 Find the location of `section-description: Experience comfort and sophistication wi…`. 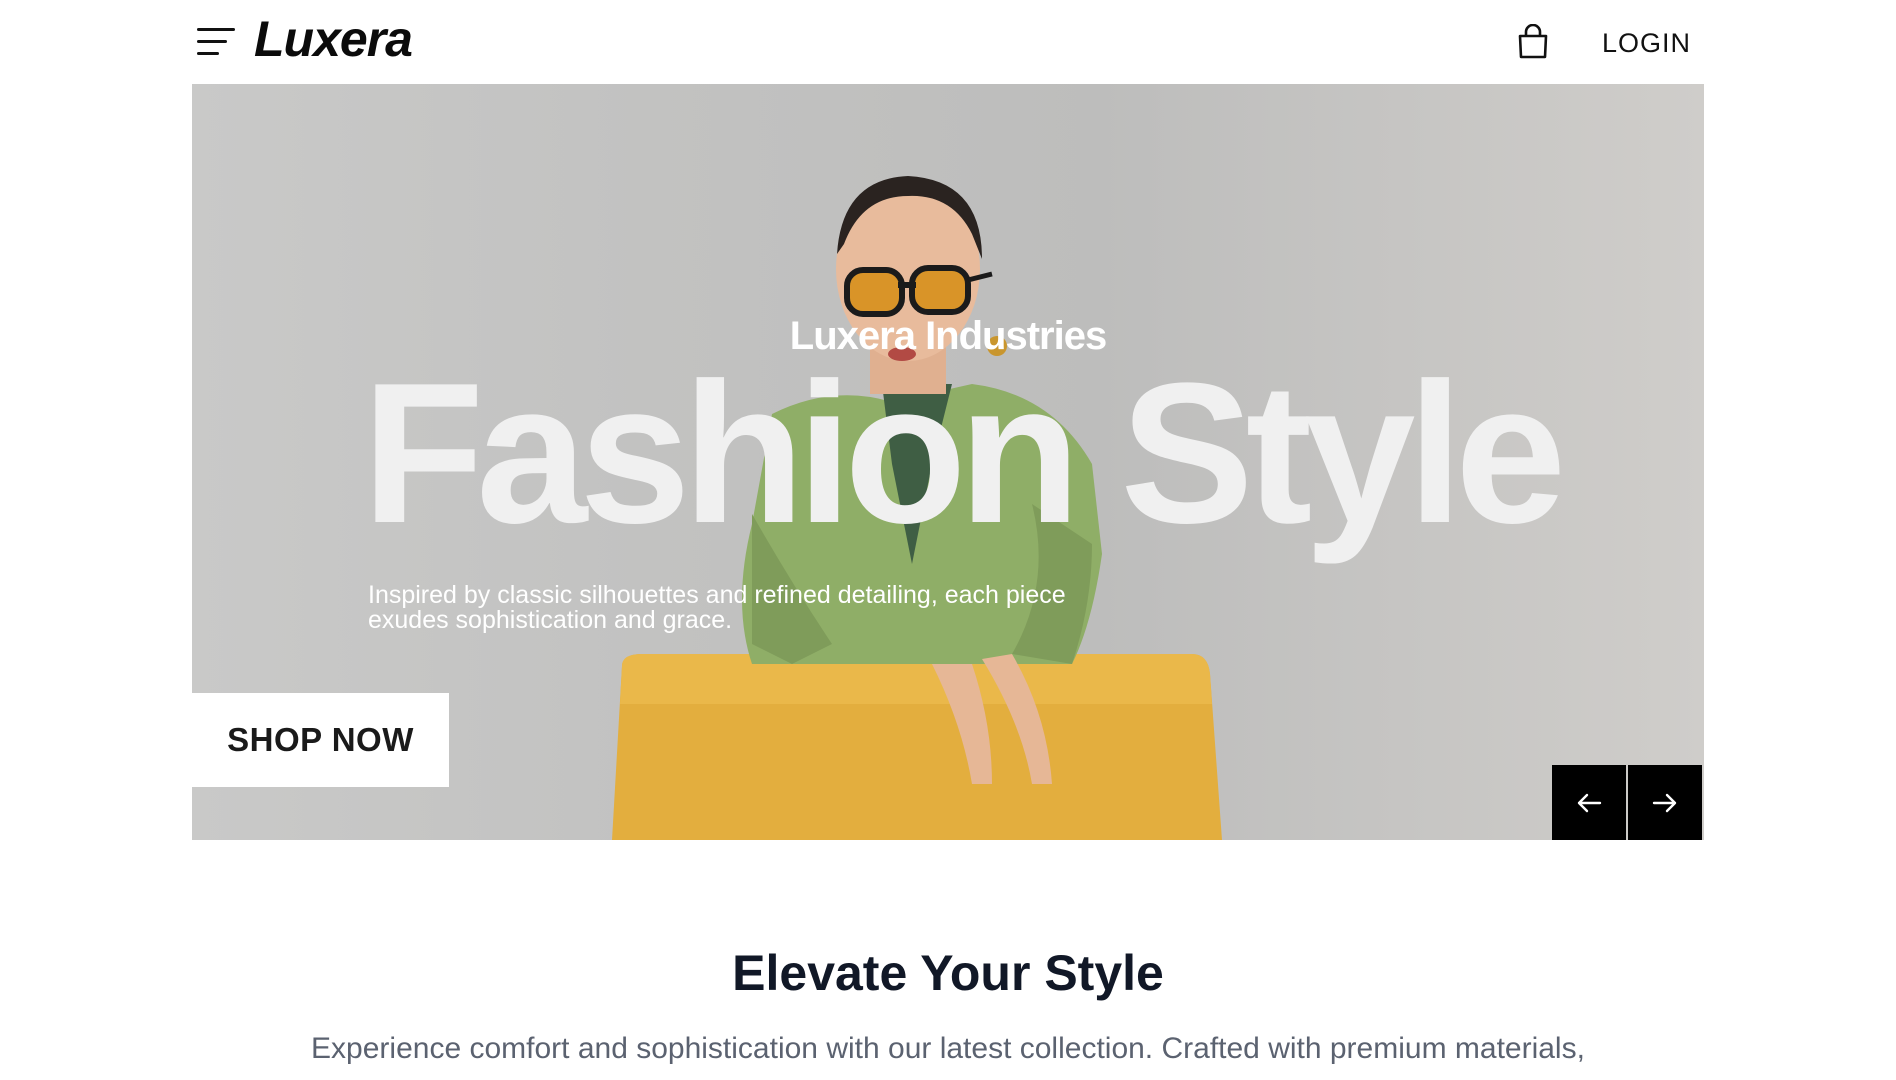

section-description: Experience comfort and sophistication wi… is located at coordinates (948, 1048).